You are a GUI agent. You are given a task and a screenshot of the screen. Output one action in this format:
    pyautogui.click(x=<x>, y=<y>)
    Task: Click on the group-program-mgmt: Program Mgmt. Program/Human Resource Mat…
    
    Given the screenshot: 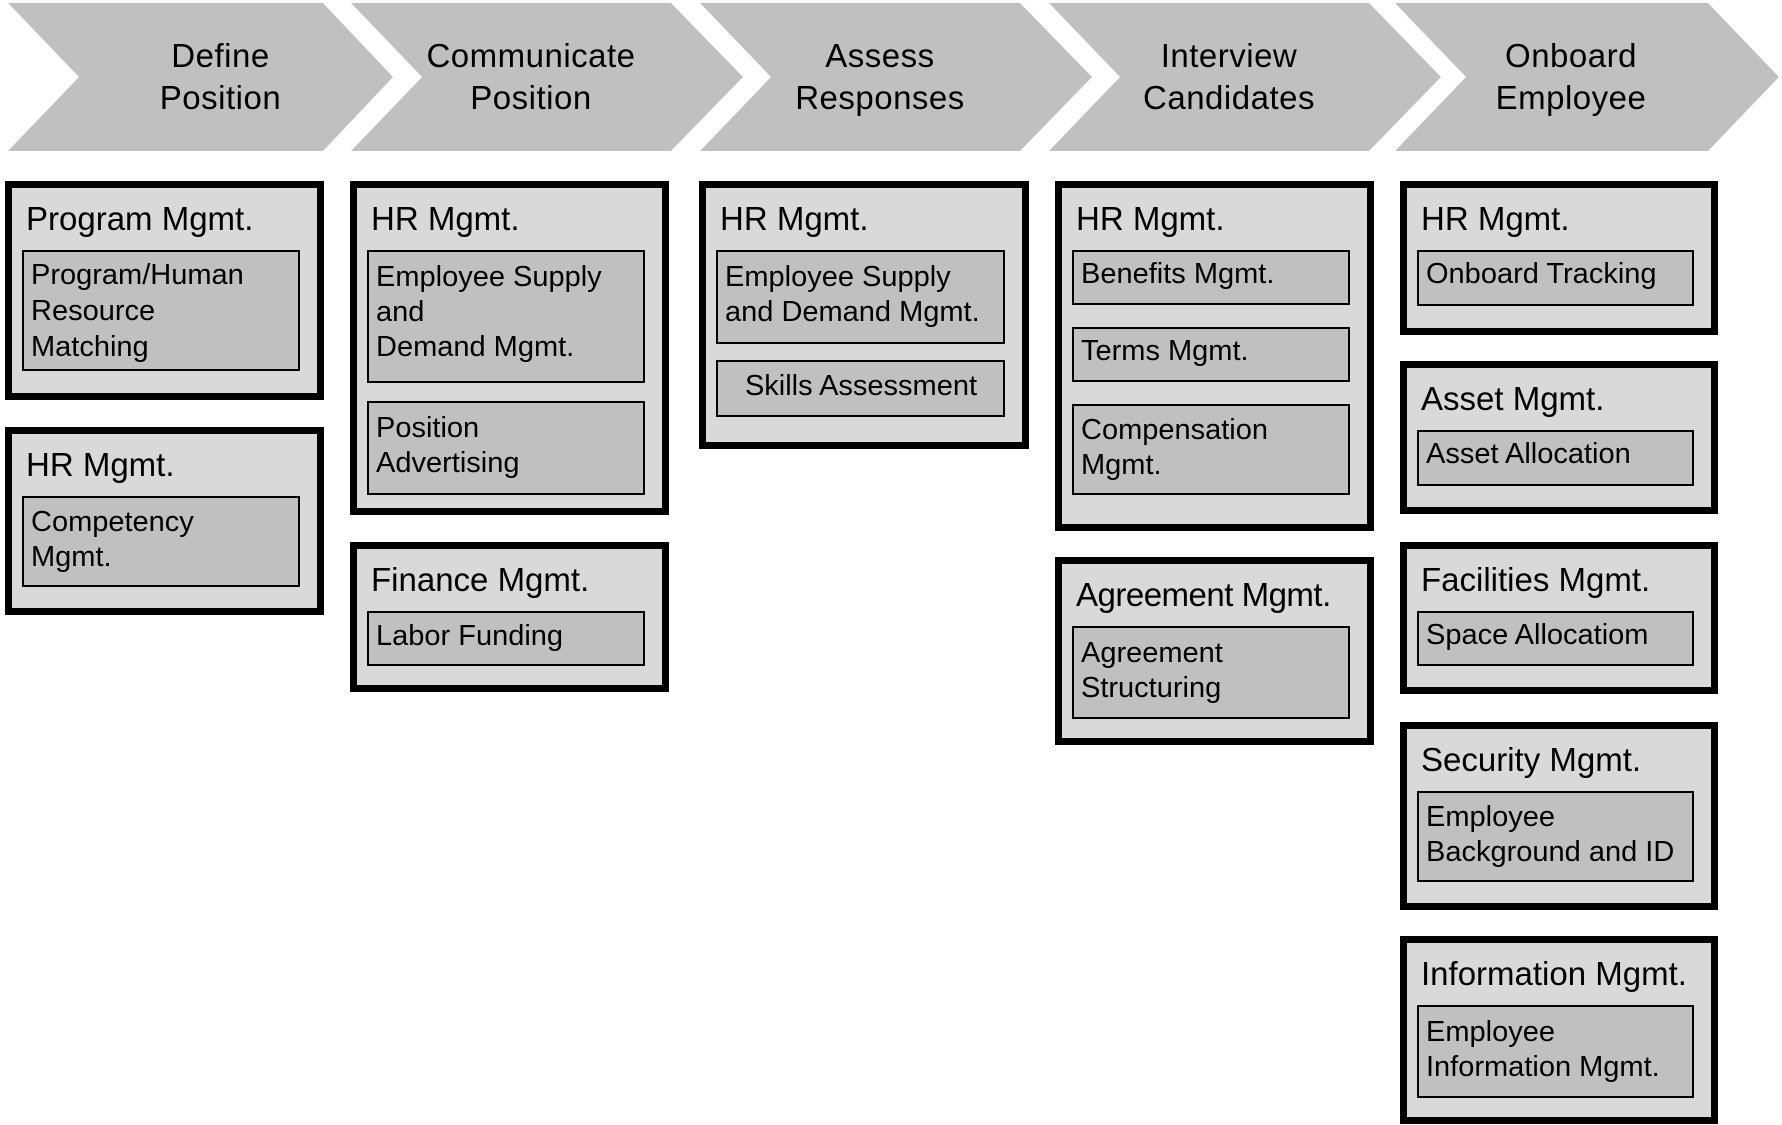 What is the action you would take?
    pyautogui.click(x=164, y=290)
    